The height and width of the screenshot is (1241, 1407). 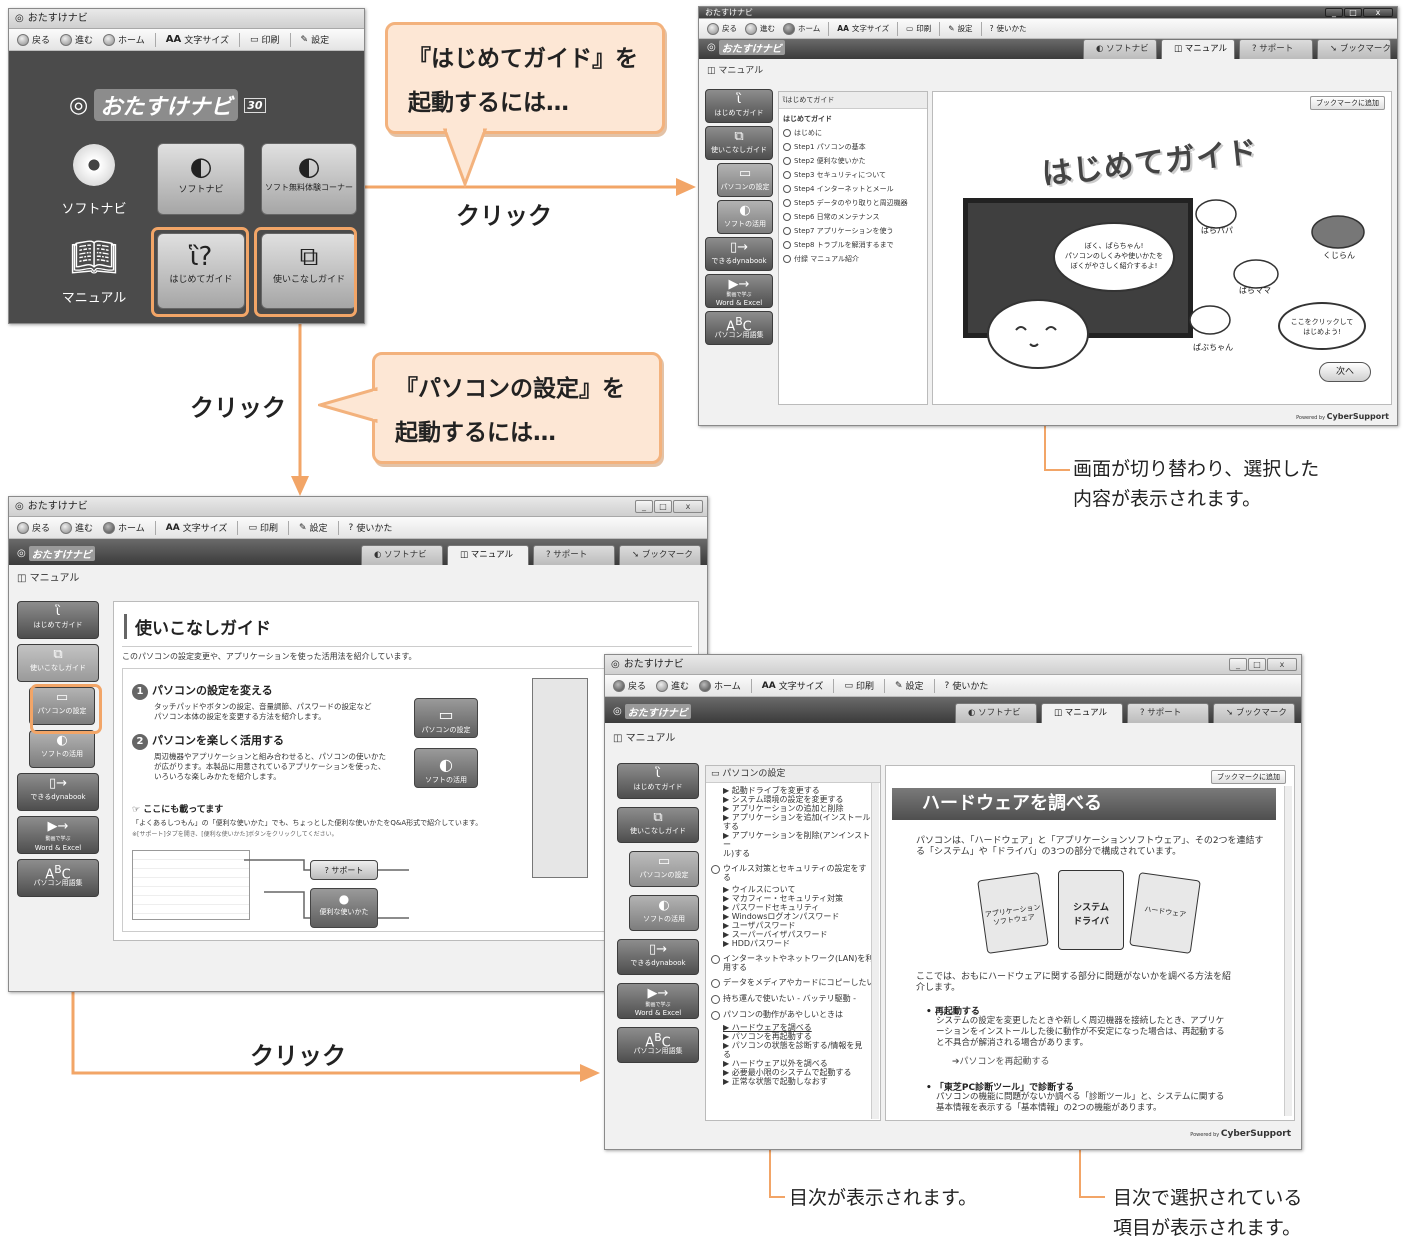 What do you see at coordinates (793, 1036) in the screenshot?
I see `toc-item: ▶ パソコンを再起動する` at bounding box center [793, 1036].